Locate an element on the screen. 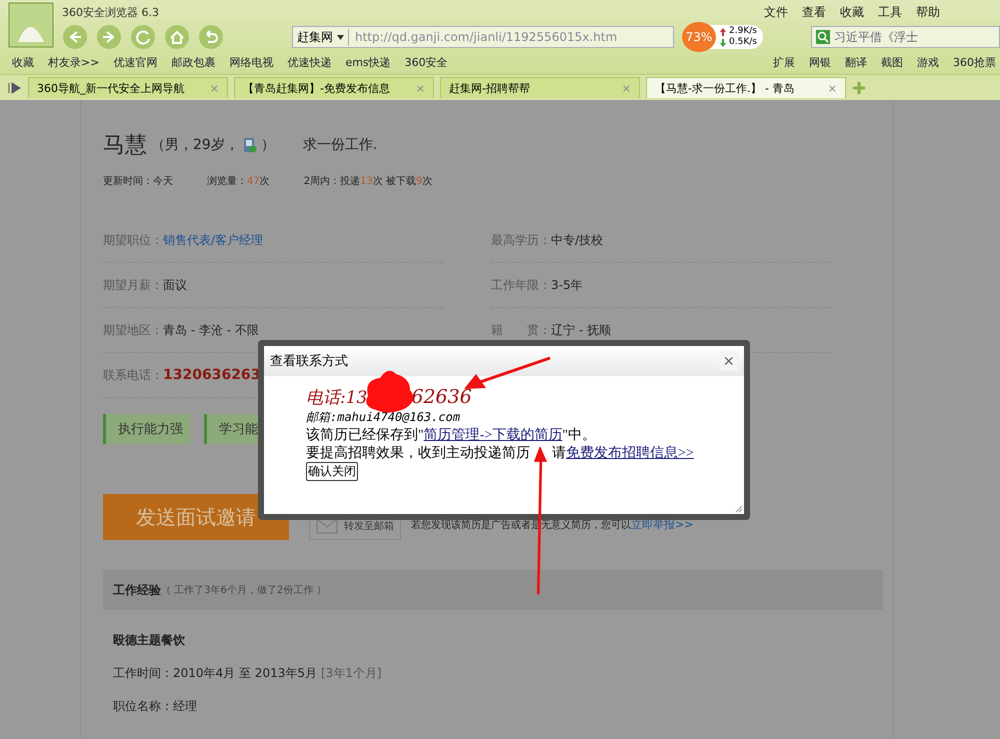 The height and width of the screenshot is (739, 1000). menu-item: 工具 is located at coordinates (890, 12).